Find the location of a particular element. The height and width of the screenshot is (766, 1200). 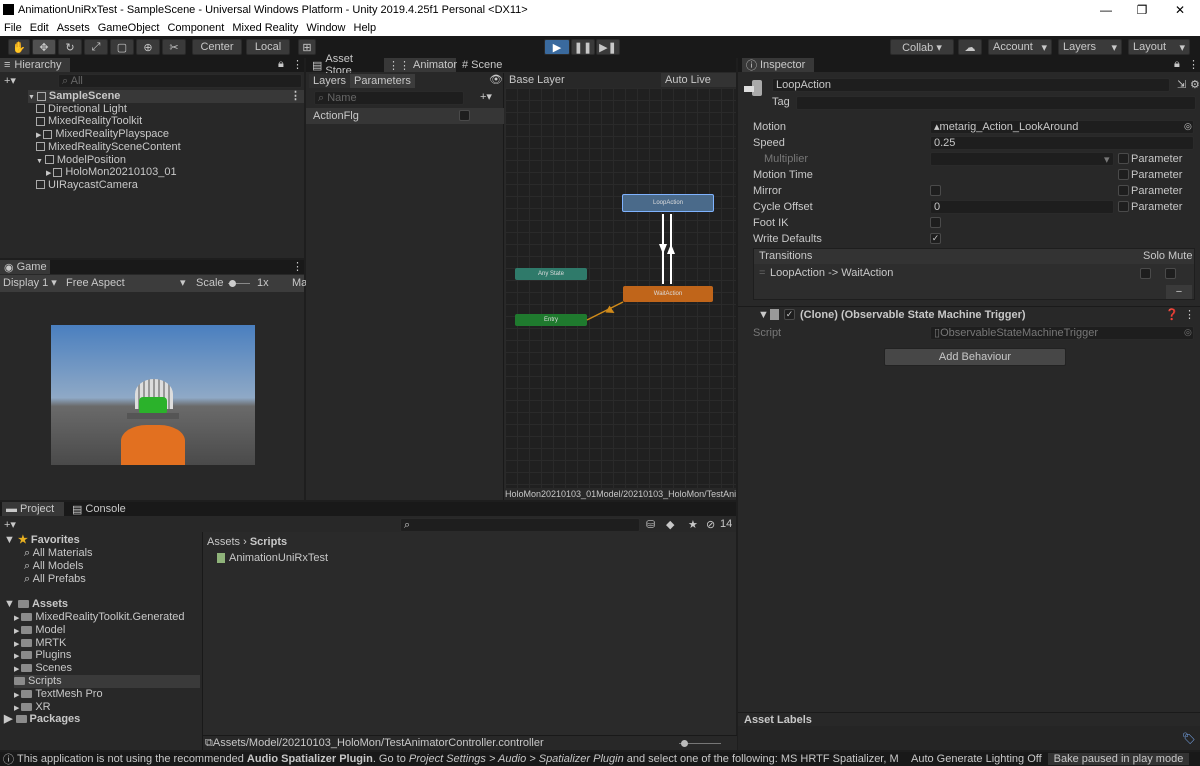

auto-lighting-status: Auto Generate Lighting Off is located at coordinates (976, 759).